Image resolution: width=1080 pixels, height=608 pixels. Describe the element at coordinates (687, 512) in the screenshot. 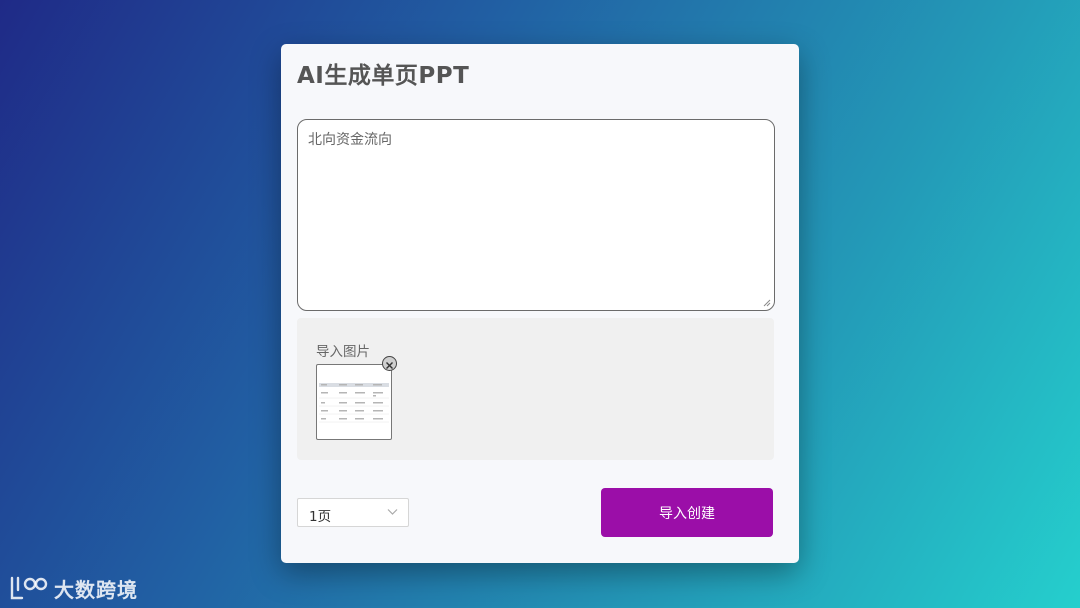

I see `import-create-button: 导入创建` at that location.